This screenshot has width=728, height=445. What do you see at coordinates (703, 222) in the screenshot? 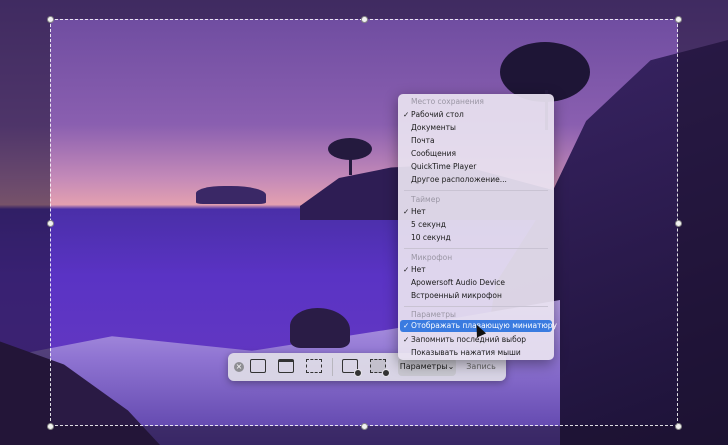
I see `dim-overlay-right` at bounding box center [703, 222].